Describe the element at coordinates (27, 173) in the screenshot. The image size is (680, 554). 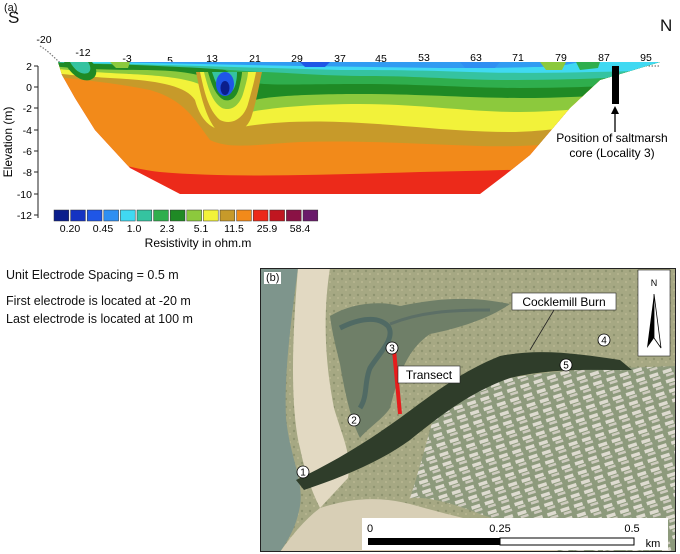
I see `y-tick-label: -8` at that location.